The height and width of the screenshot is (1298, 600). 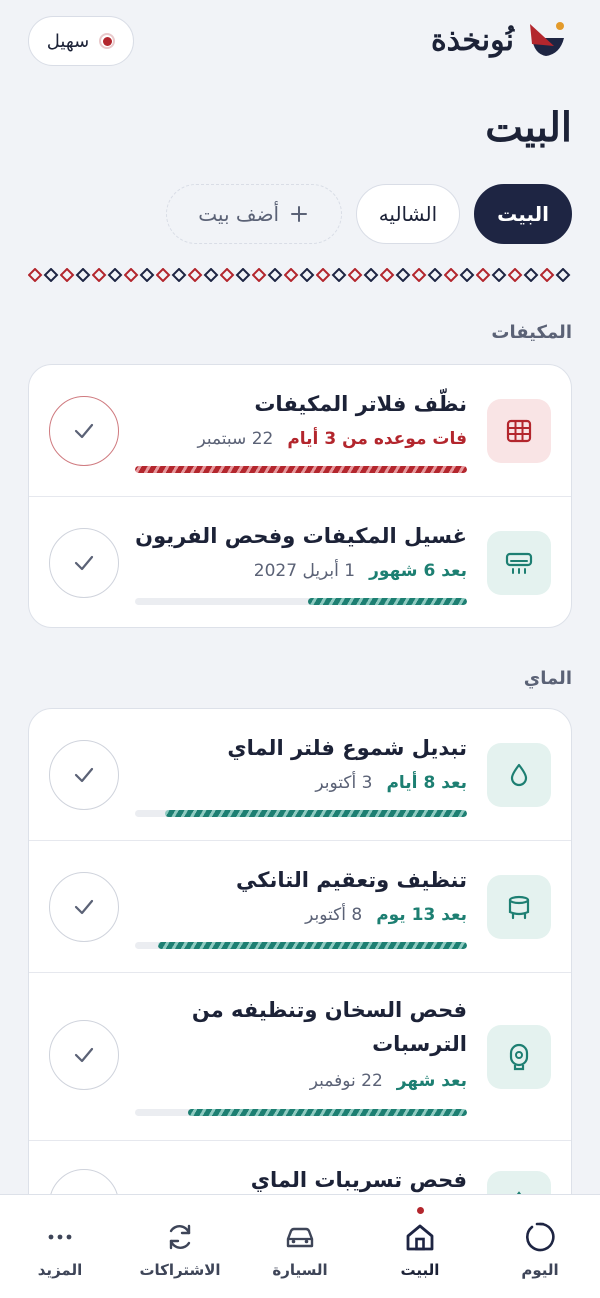 What do you see at coordinates (540, 1270) in the screenshot?
I see `nav-label: اليوم` at bounding box center [540, 1270].